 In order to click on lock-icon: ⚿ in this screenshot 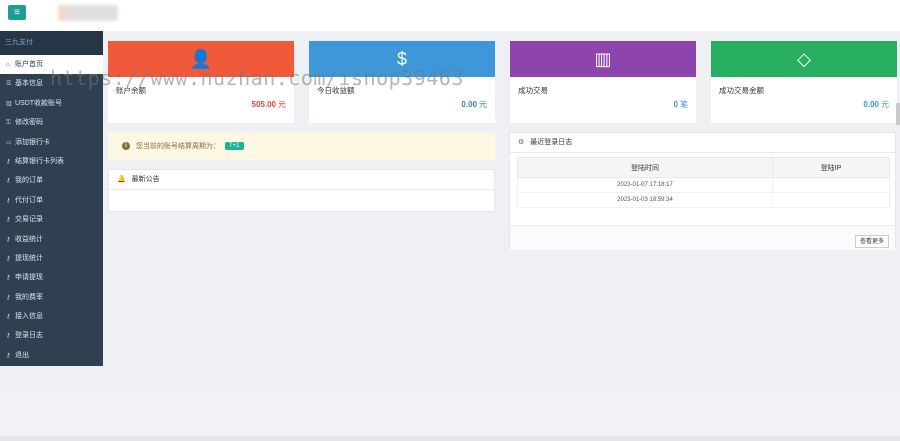, I will do `click(8, 123)`.